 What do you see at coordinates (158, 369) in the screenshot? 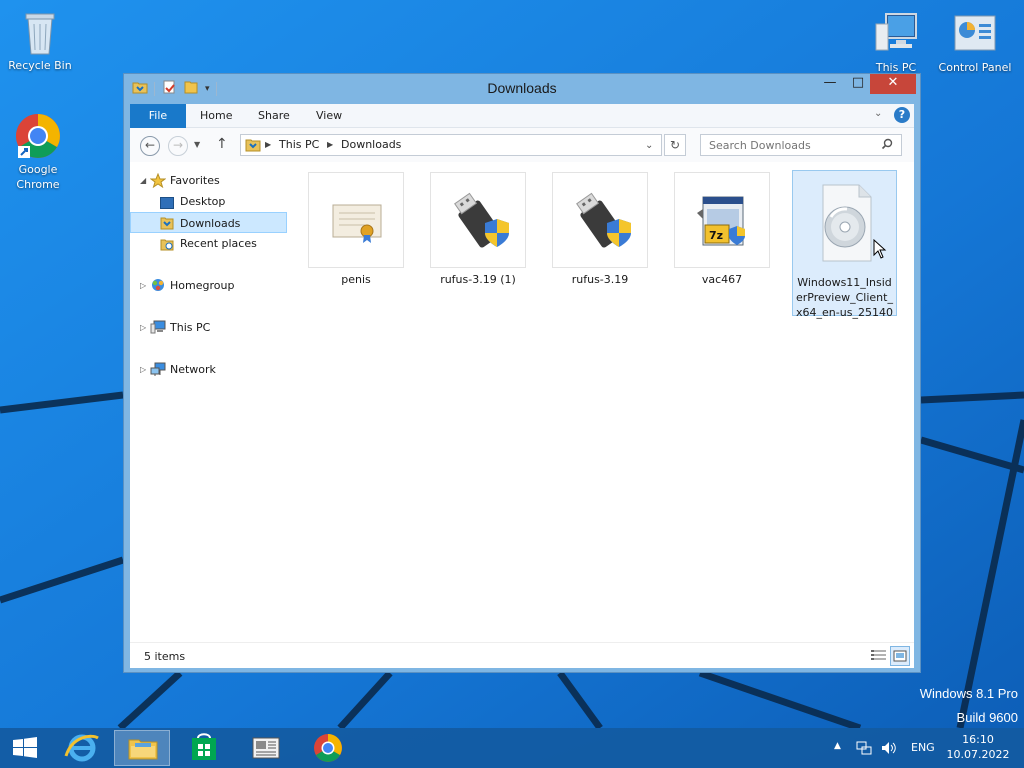
I see `network-icon` at bounding box center [158, 369].